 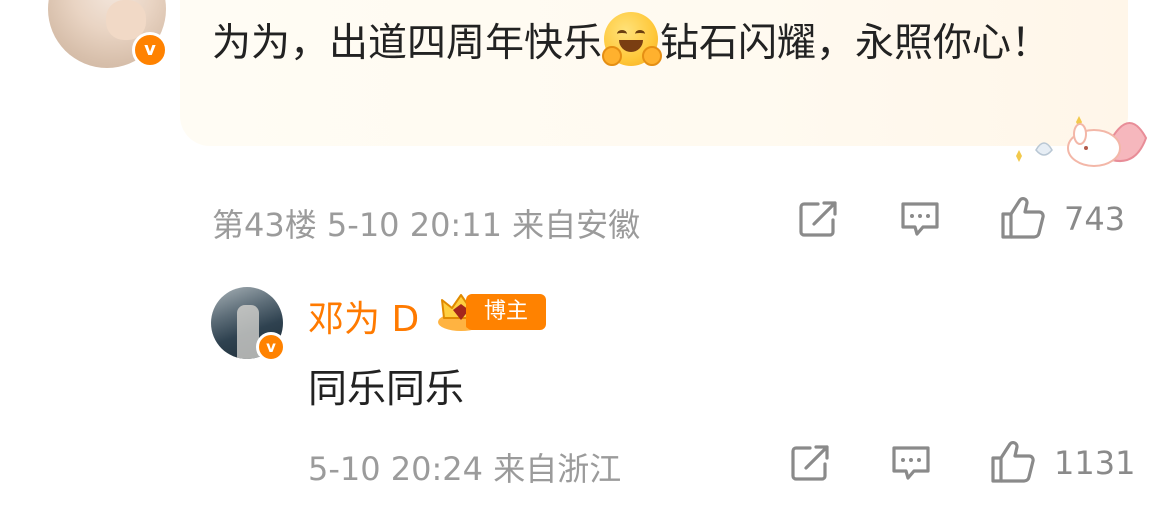 What do you see at coordinates (437, 469) in the screenshot?
I see `reply-time: 20:24` at bounding box center [437, 469].